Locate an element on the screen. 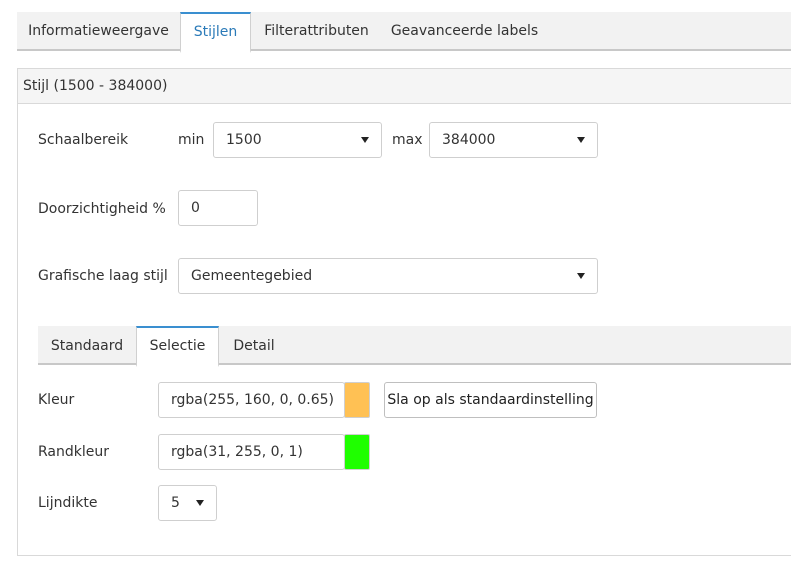 This screenshot has width=791, height=577. color-label: Kleur is located at coordinates (56, 400).